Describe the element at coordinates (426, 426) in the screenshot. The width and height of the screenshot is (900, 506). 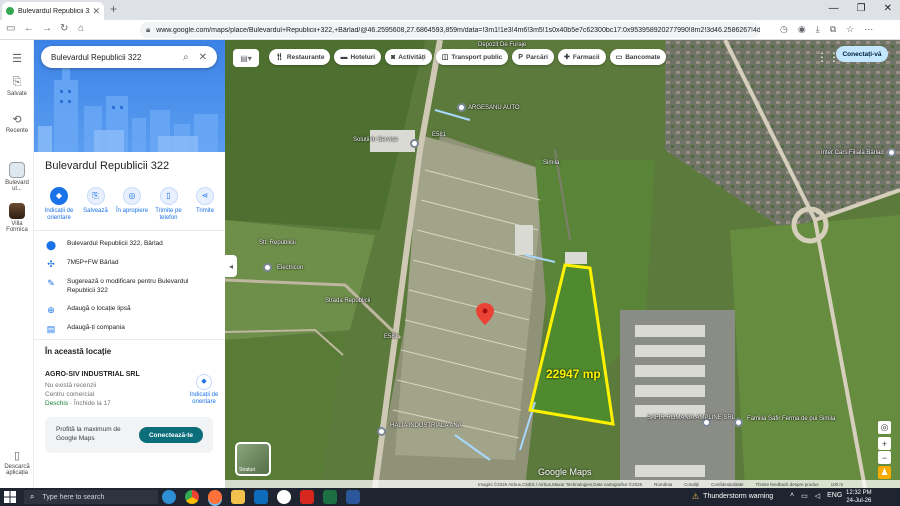
I see `map-label: HALIA INDUSTRIALA ANA` at that location.